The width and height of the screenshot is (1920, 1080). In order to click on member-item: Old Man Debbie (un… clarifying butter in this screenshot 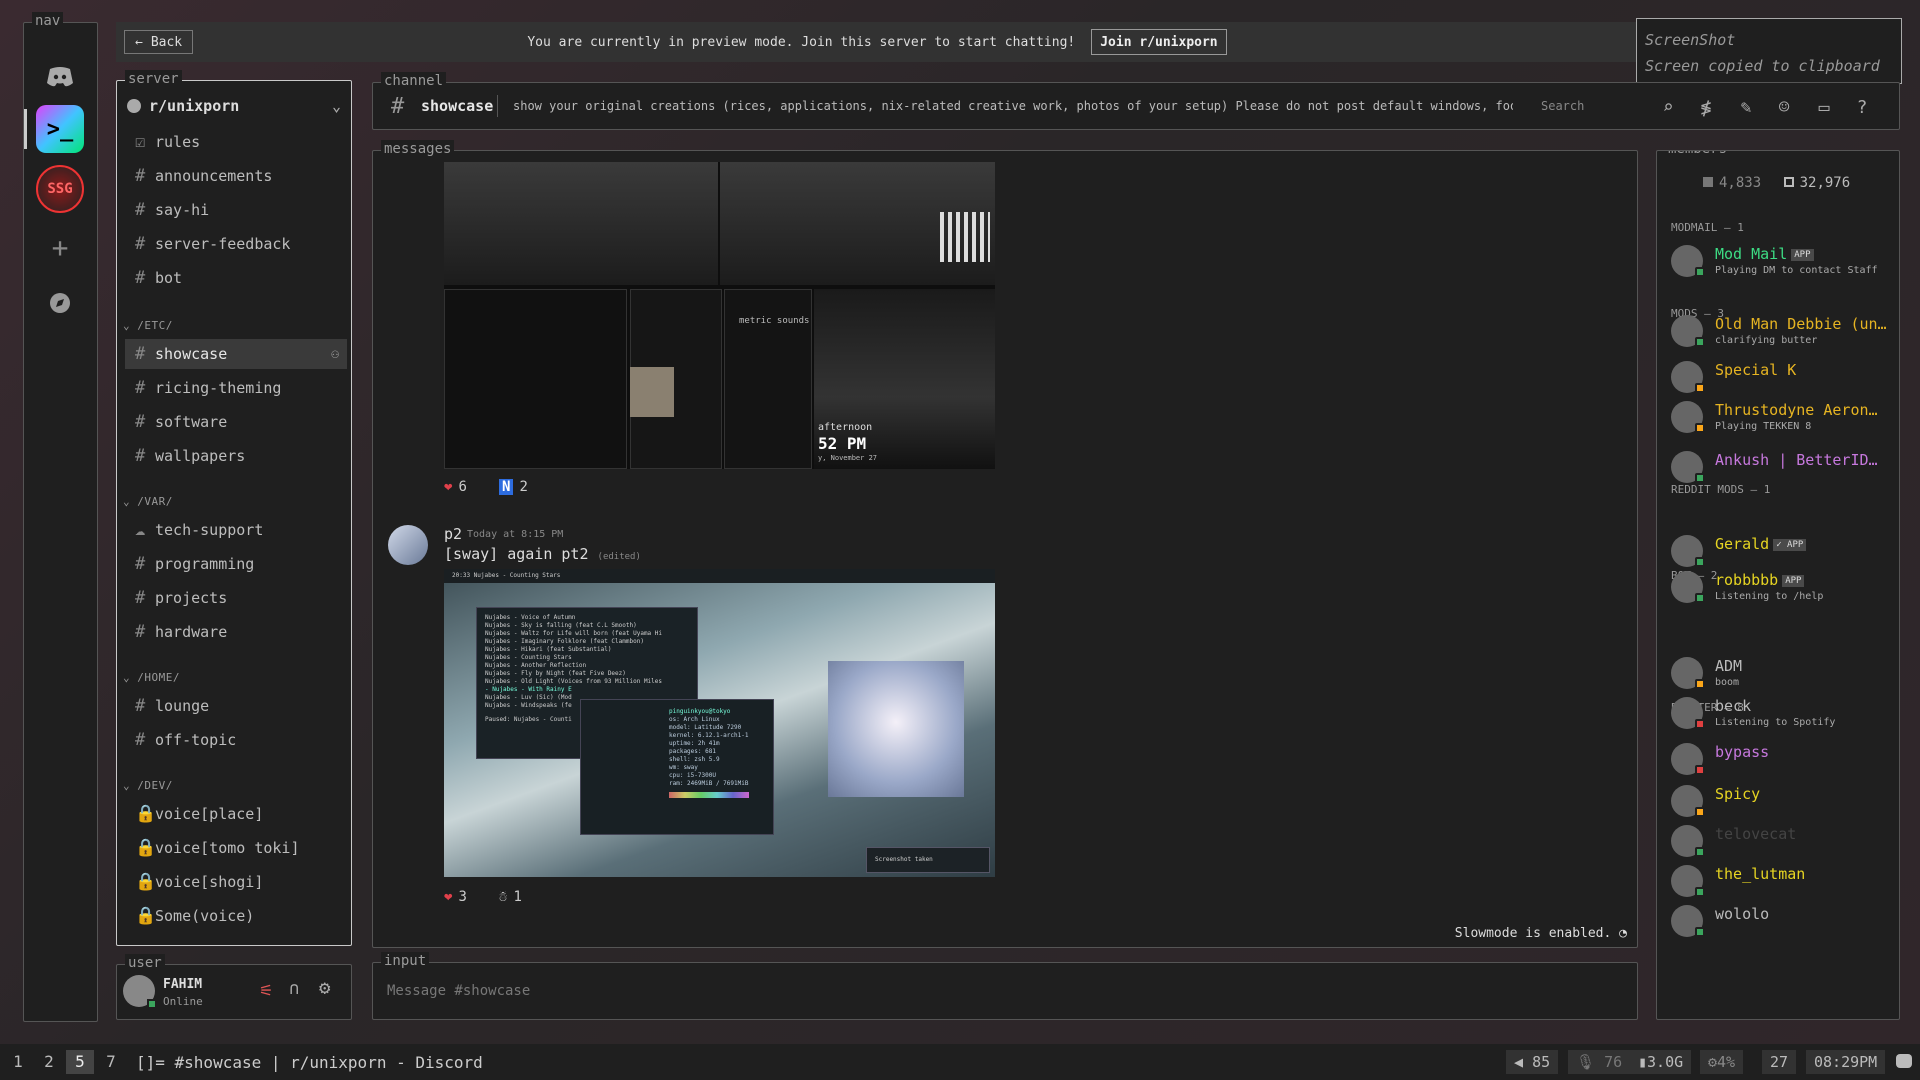, I will do `click(1782, 333)`.